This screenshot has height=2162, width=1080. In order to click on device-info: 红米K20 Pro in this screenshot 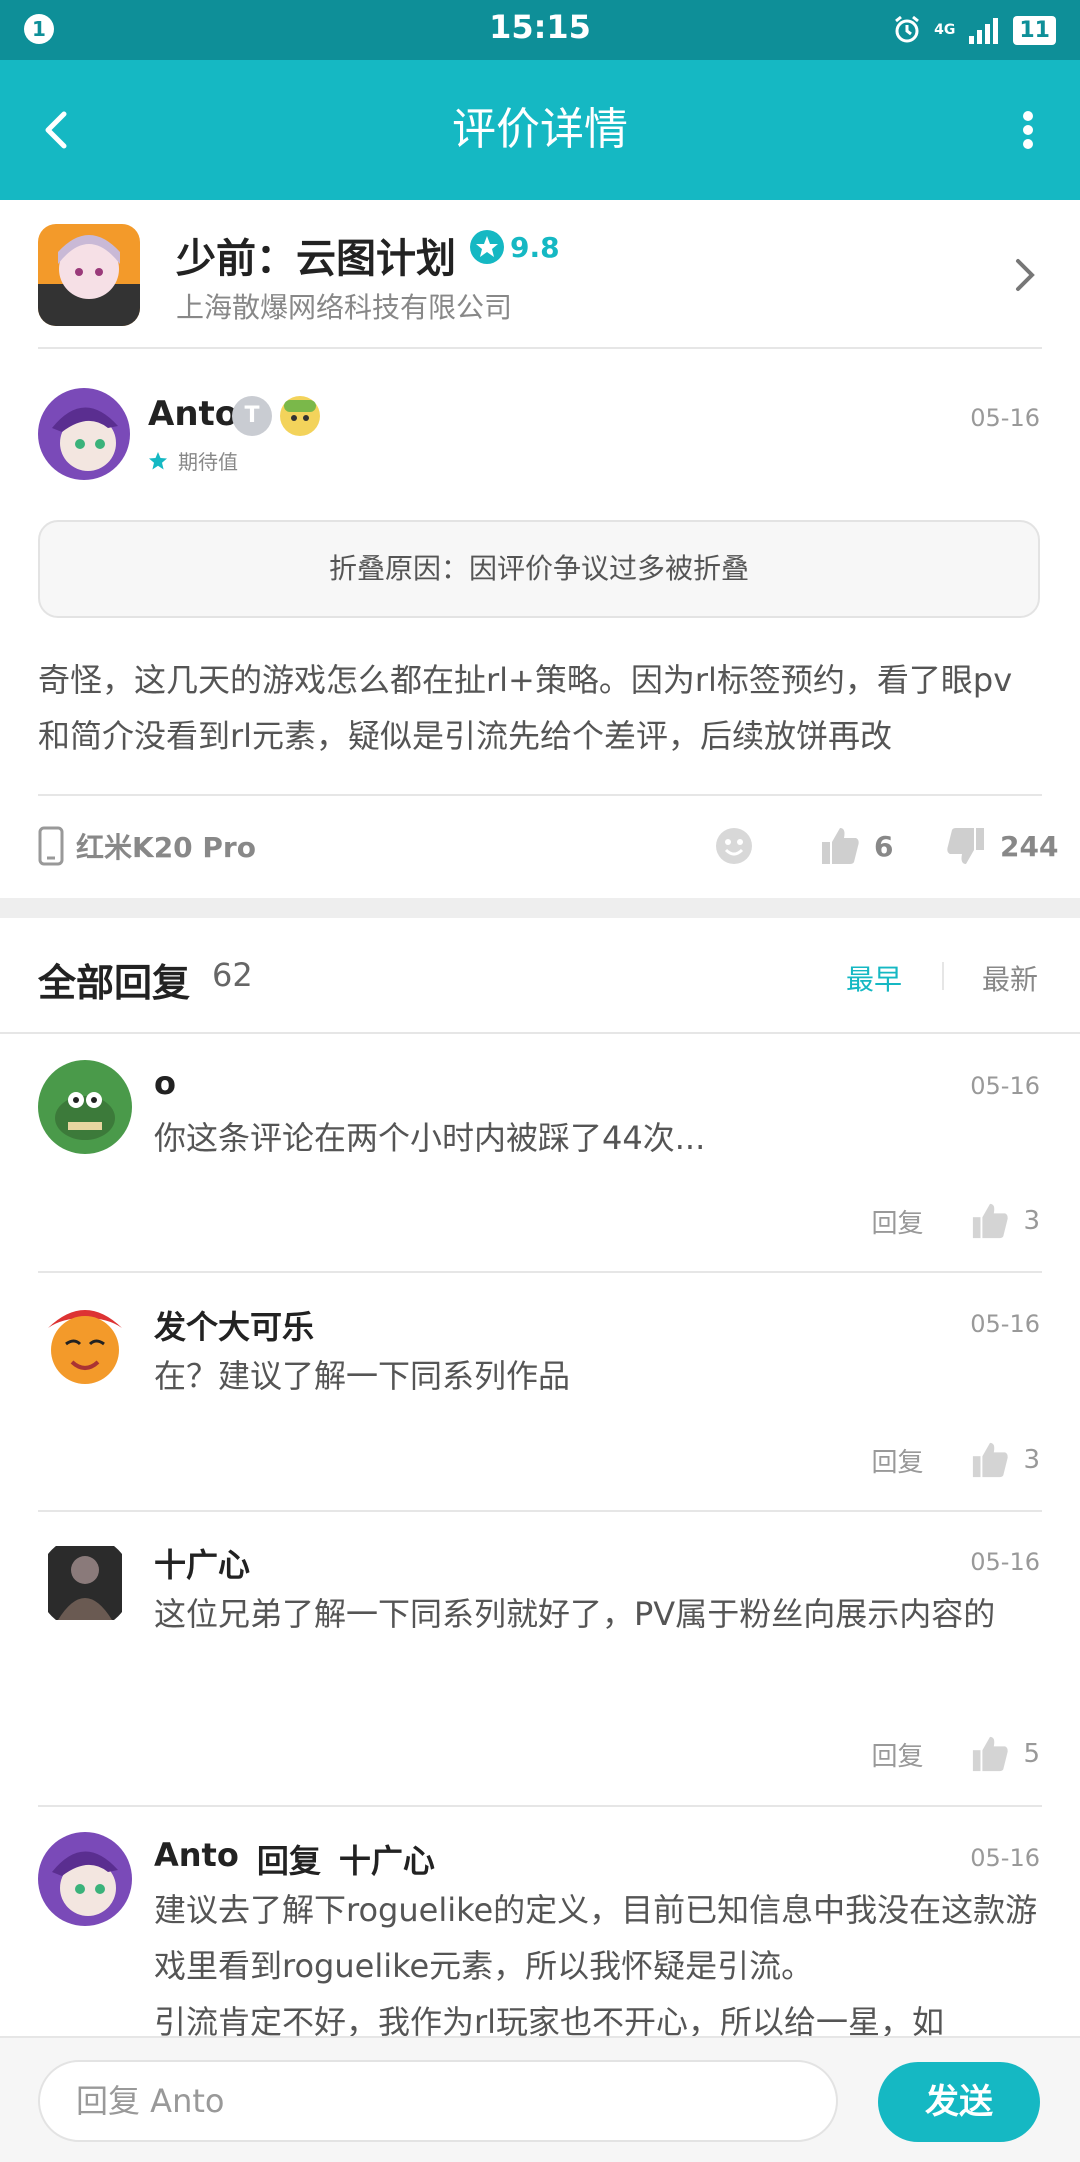, I will do `click(147, 846)`.